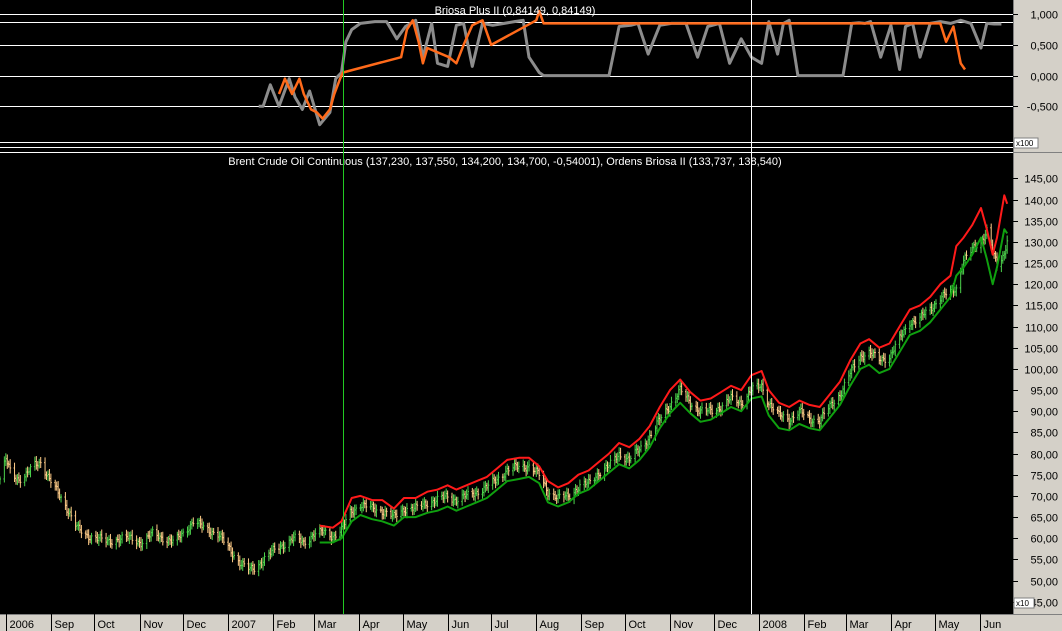 The width and height of the screenshot is (1062, 631). I want to click on x-tick-label: 2007, so click(244, 625).